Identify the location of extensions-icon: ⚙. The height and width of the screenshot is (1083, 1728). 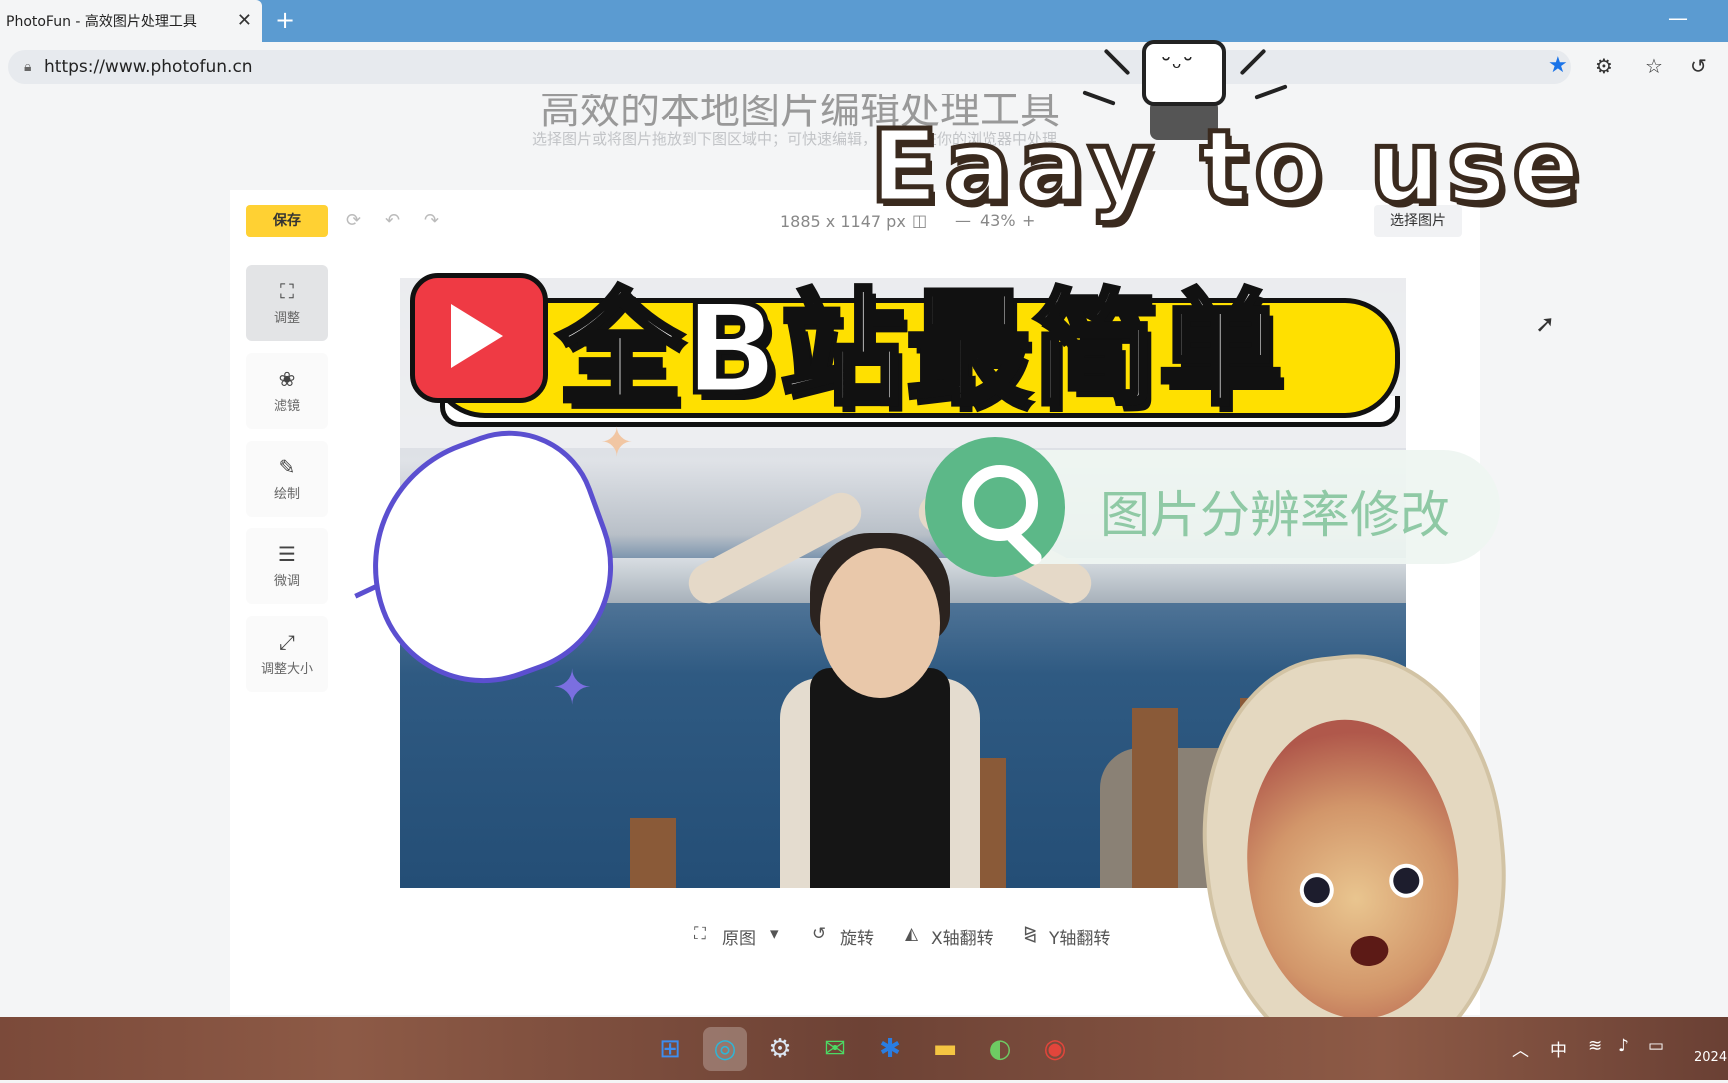
(1604, 66).